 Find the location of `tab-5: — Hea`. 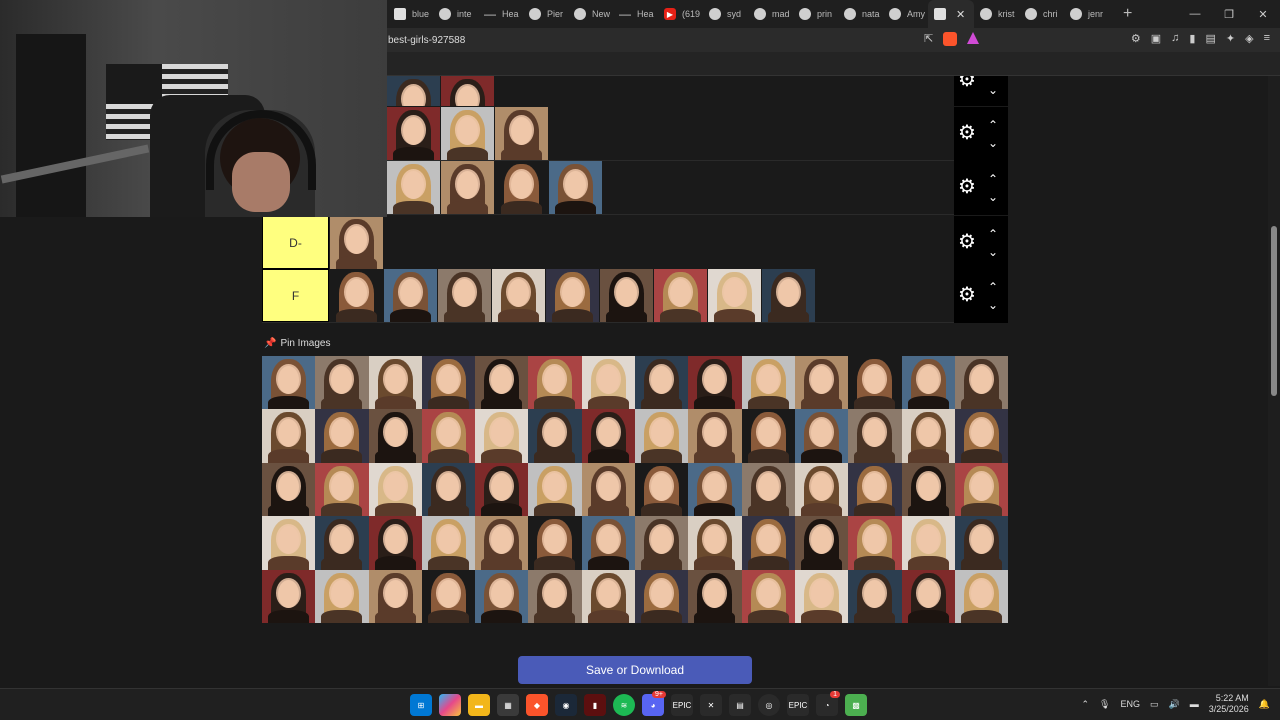

tab-5: — Hea is located at coordinates (635, 14).